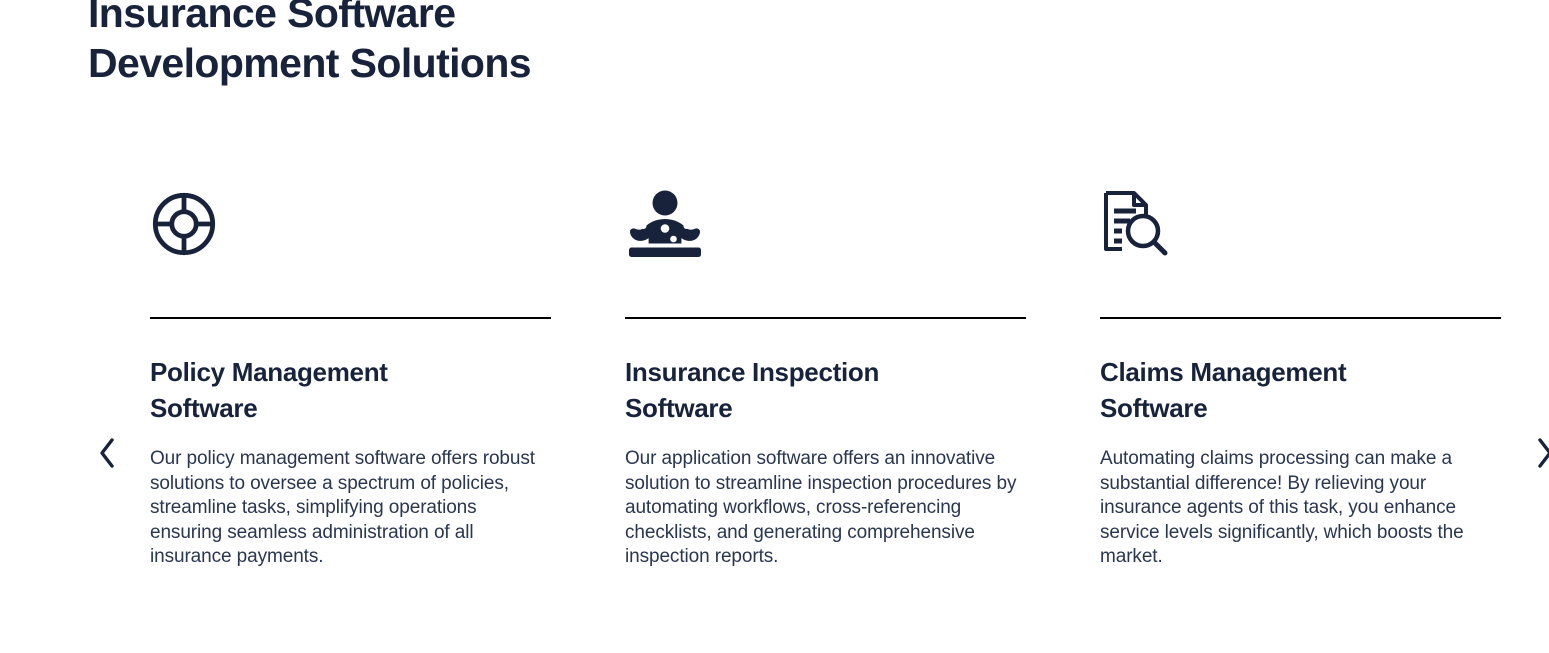  I want to click on card-title: Insurance Inspection Software, so click(752, 390).